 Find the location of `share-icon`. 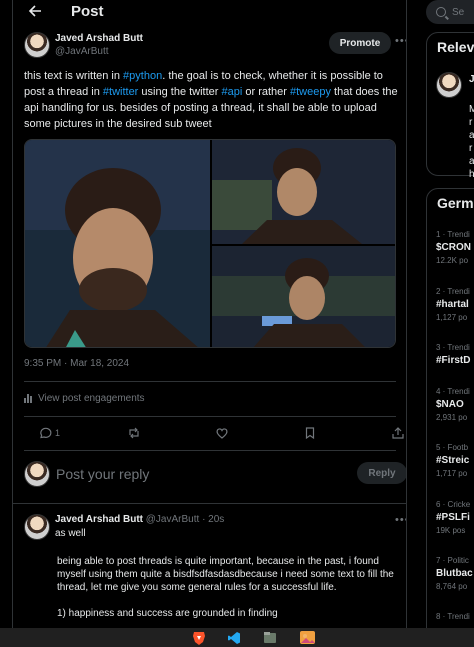

share-icon is located at coordinates (398, 433).